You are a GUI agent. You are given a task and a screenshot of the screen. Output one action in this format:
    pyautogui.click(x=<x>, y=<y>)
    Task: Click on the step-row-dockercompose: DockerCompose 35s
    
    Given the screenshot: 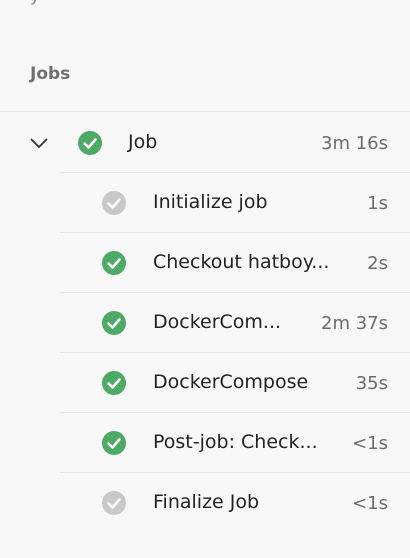 What is the action you would take?
    pyautogui.click(x=205, y=384)
    